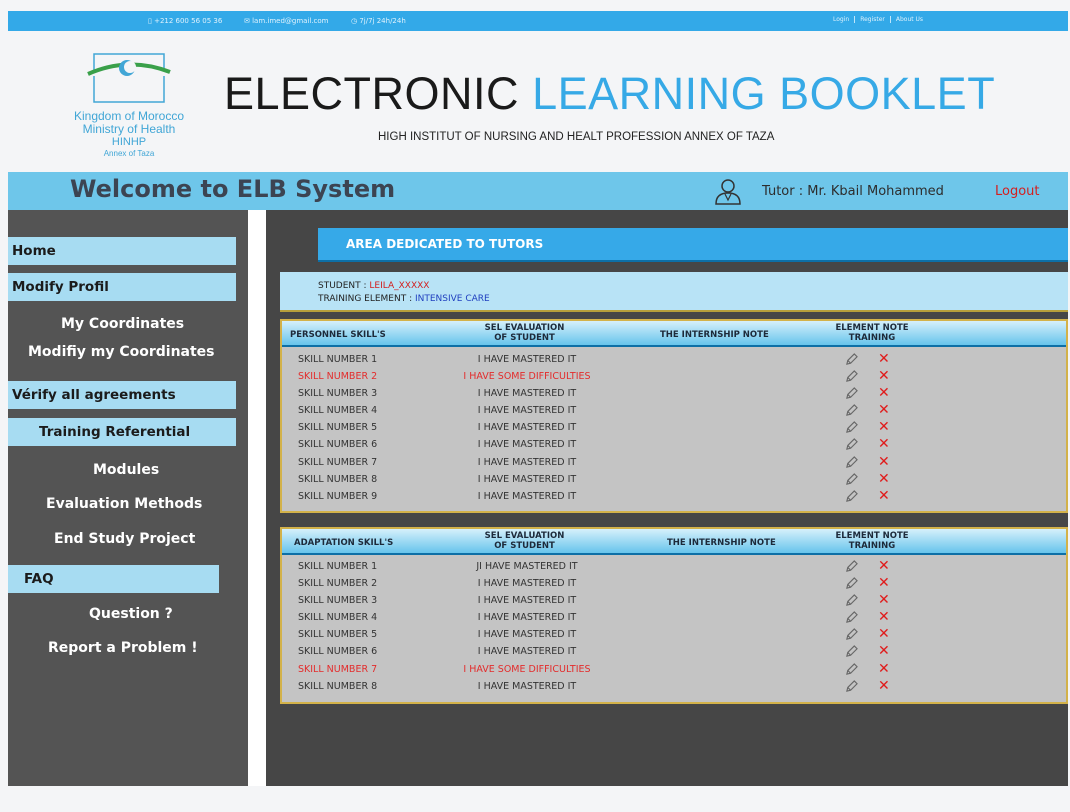 This screenshot has width=1070, height=812. I want to click on sidebar-link-modify-coordinates: Modifiy my Coordinates, so click(121, 352).